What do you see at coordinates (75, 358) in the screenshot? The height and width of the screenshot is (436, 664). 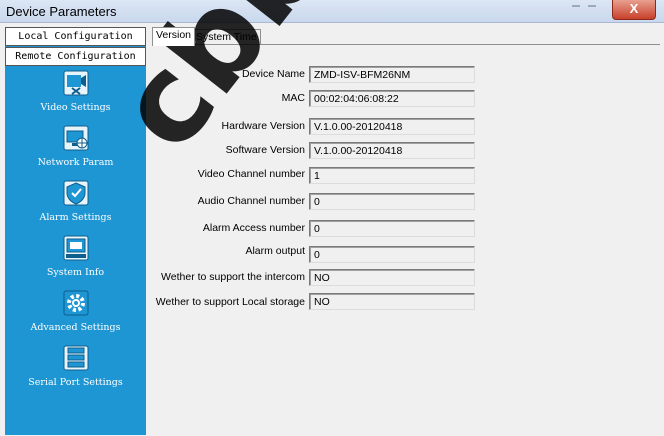 I see `serial-port-icon` at bounding box center [75, 358].